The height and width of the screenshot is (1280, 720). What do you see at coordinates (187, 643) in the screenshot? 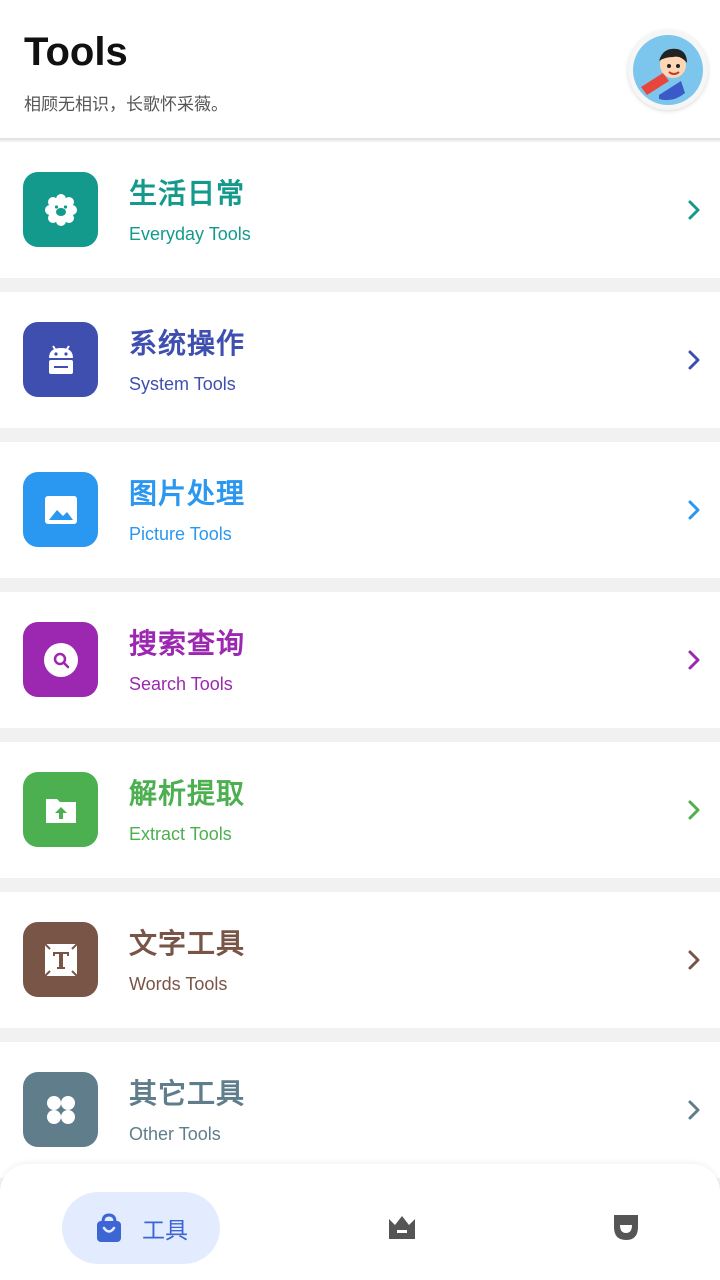
I see `category-title: 搜索查询` at bounding box center [187, 643].